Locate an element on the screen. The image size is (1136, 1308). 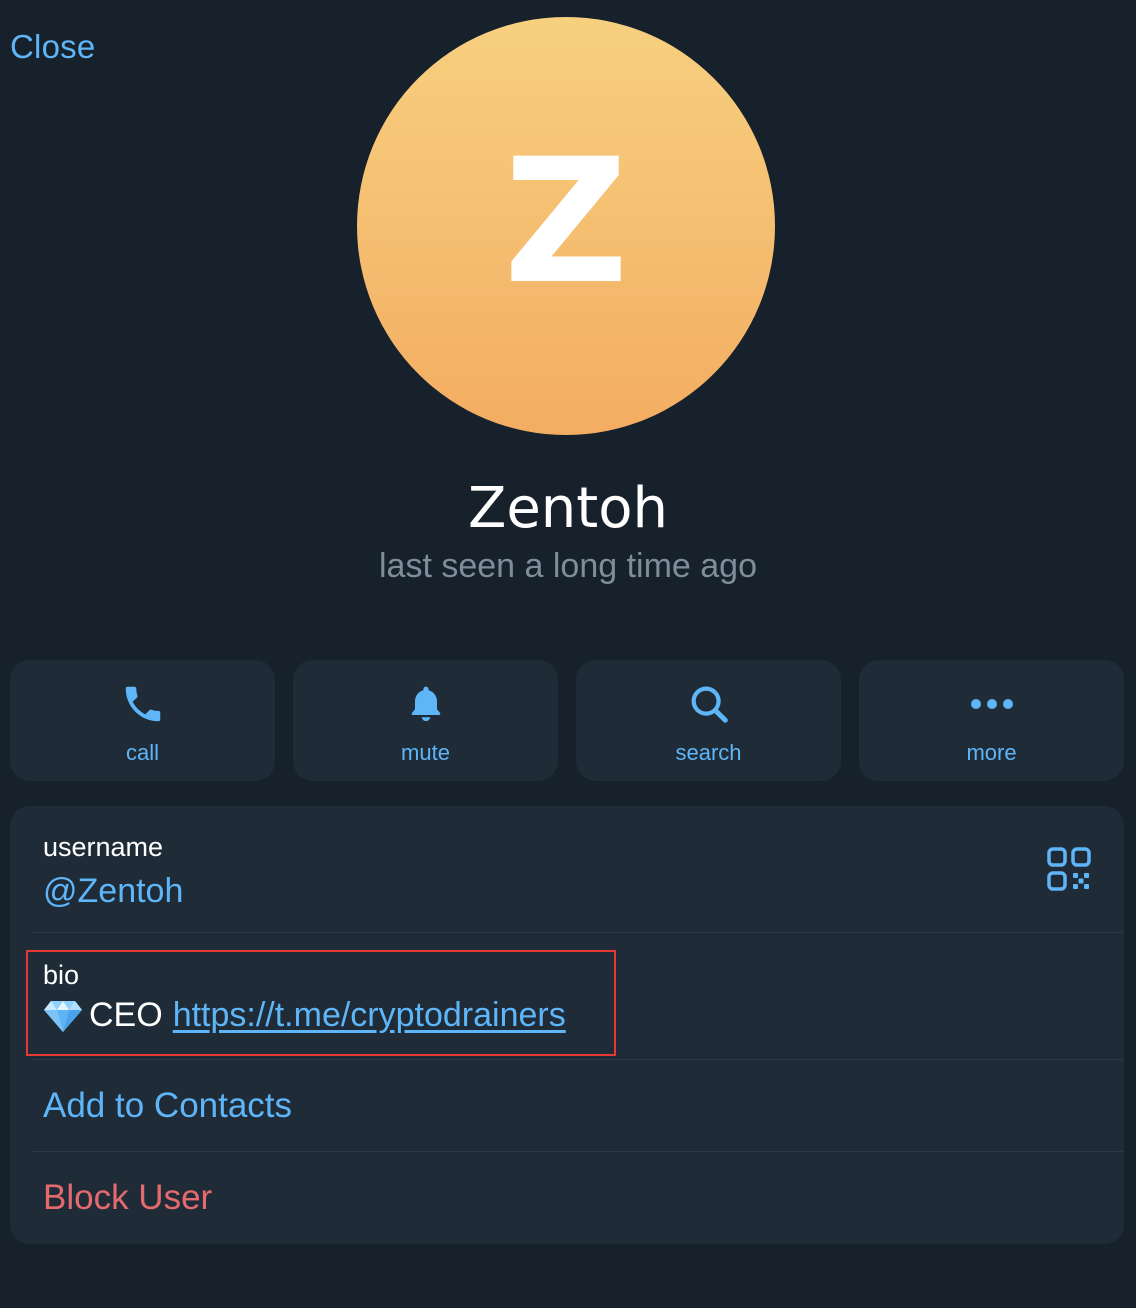
search-button: search is located at coordinates (708, 720).